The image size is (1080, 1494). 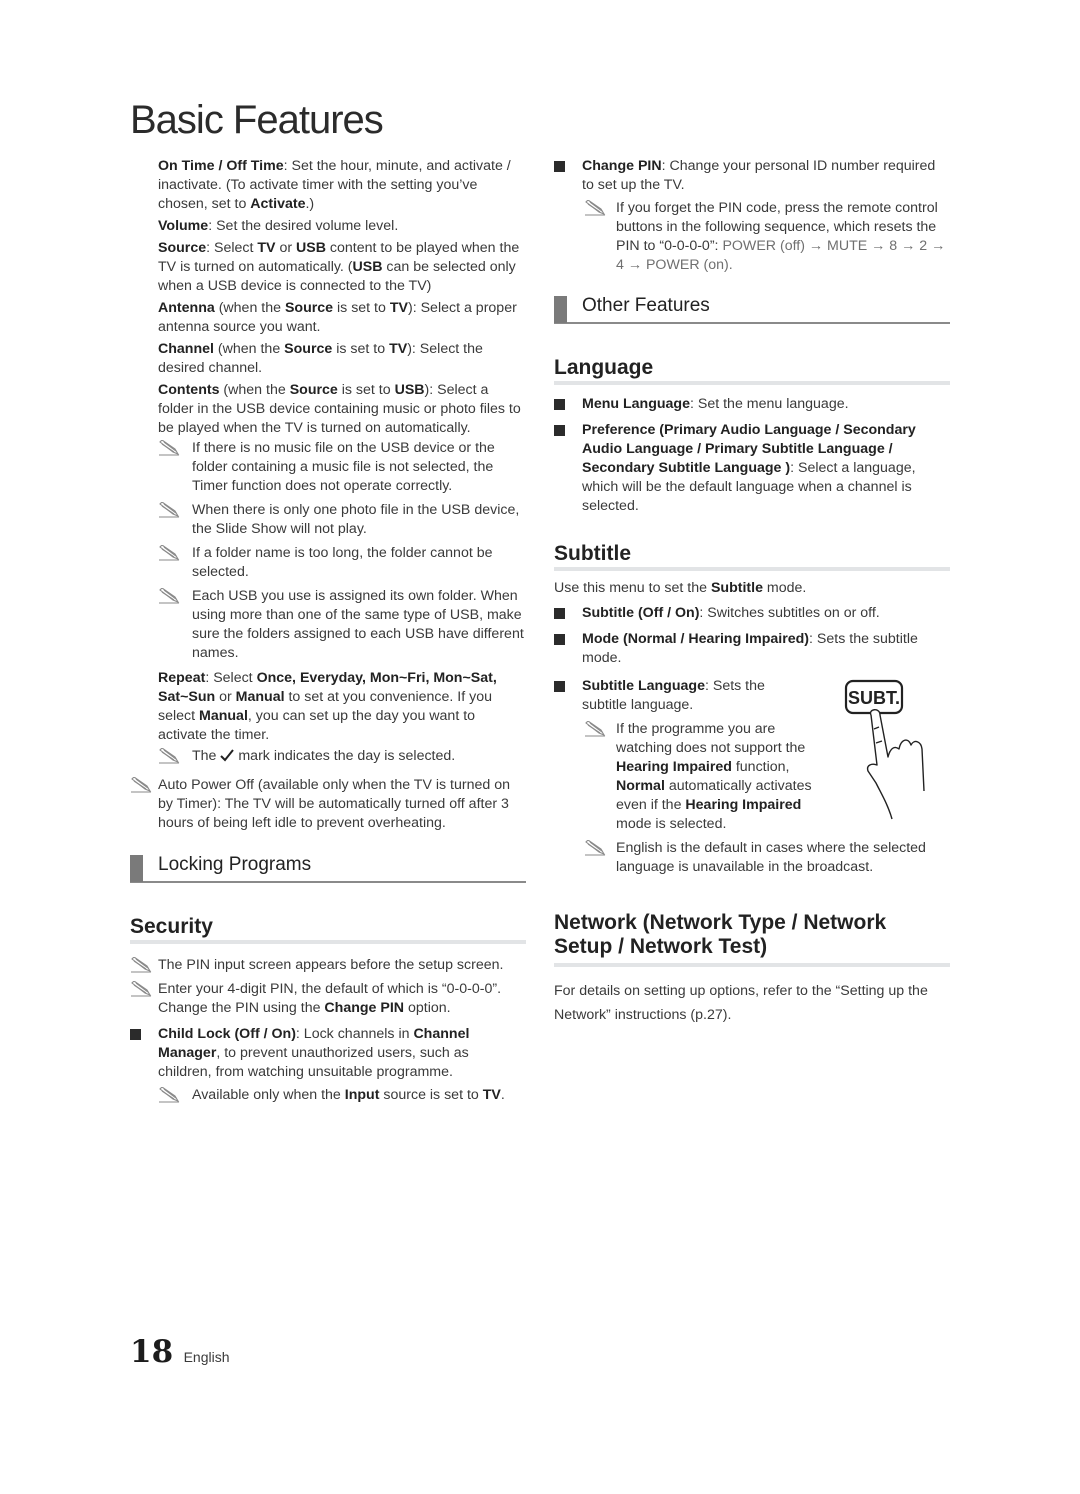 What do you see at coordinates (328, 756) in the screenshot?
I see `note-repeat-check: The mark indicates the day is selected.` at bounding box center [328, 756].